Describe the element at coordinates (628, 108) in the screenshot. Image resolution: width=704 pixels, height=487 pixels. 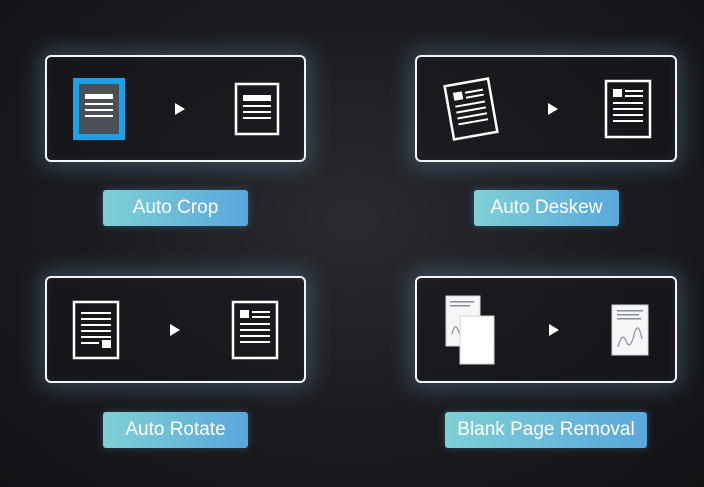
I see `document-straight-icon` at that location.